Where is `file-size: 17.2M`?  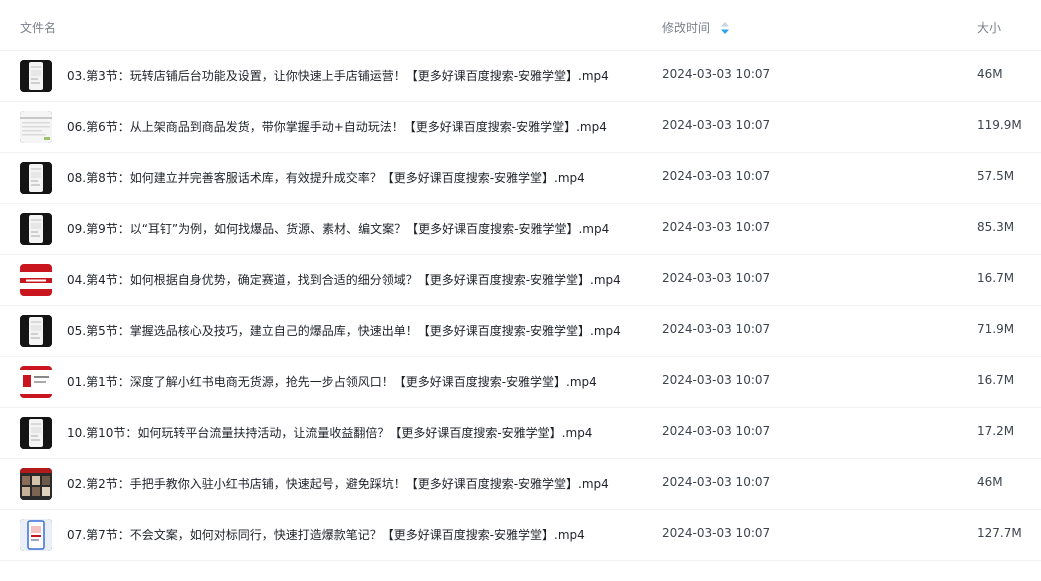
file-size: 17.2M is located at coordinates (996, 431).